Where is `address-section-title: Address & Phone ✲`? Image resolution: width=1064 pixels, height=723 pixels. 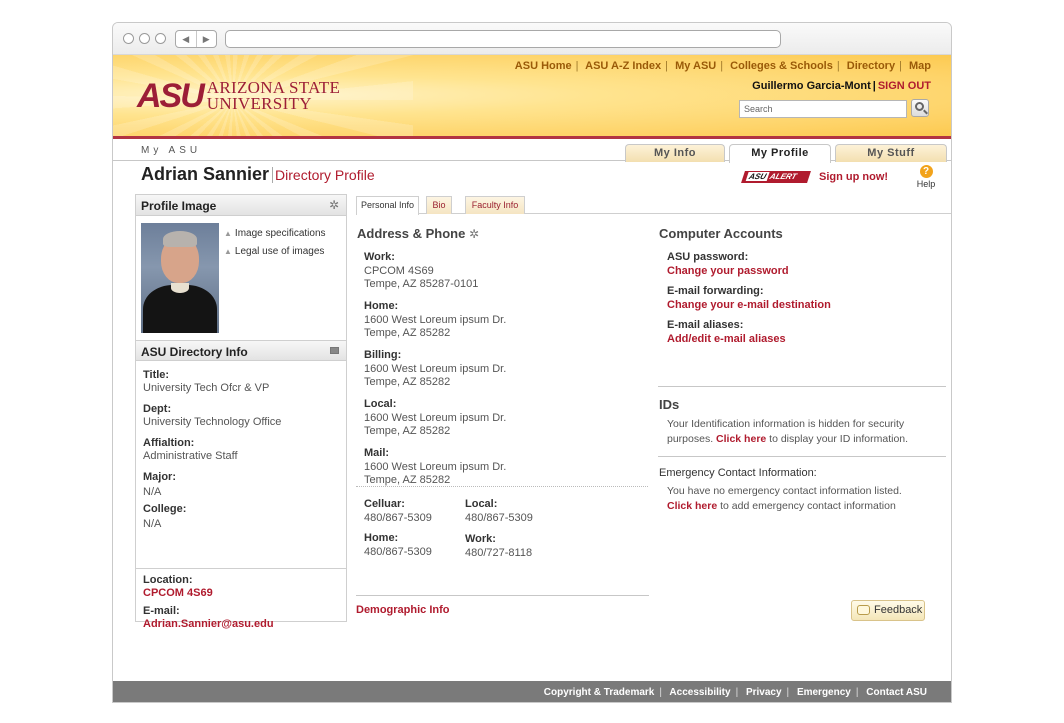
address-section-title: Address & Phone ✲ is located at coordinates (418, 233).